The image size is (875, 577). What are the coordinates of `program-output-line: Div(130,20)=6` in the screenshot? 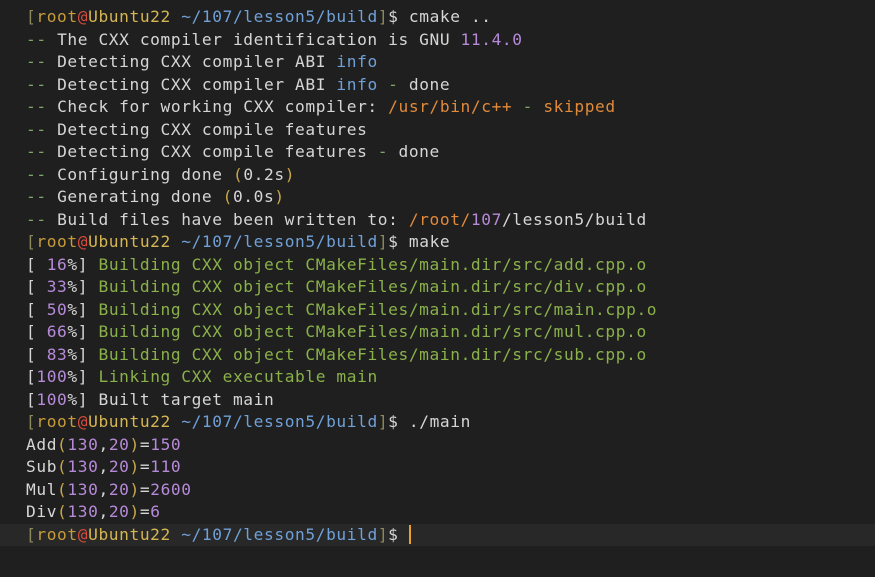 It's located at (93, 511).